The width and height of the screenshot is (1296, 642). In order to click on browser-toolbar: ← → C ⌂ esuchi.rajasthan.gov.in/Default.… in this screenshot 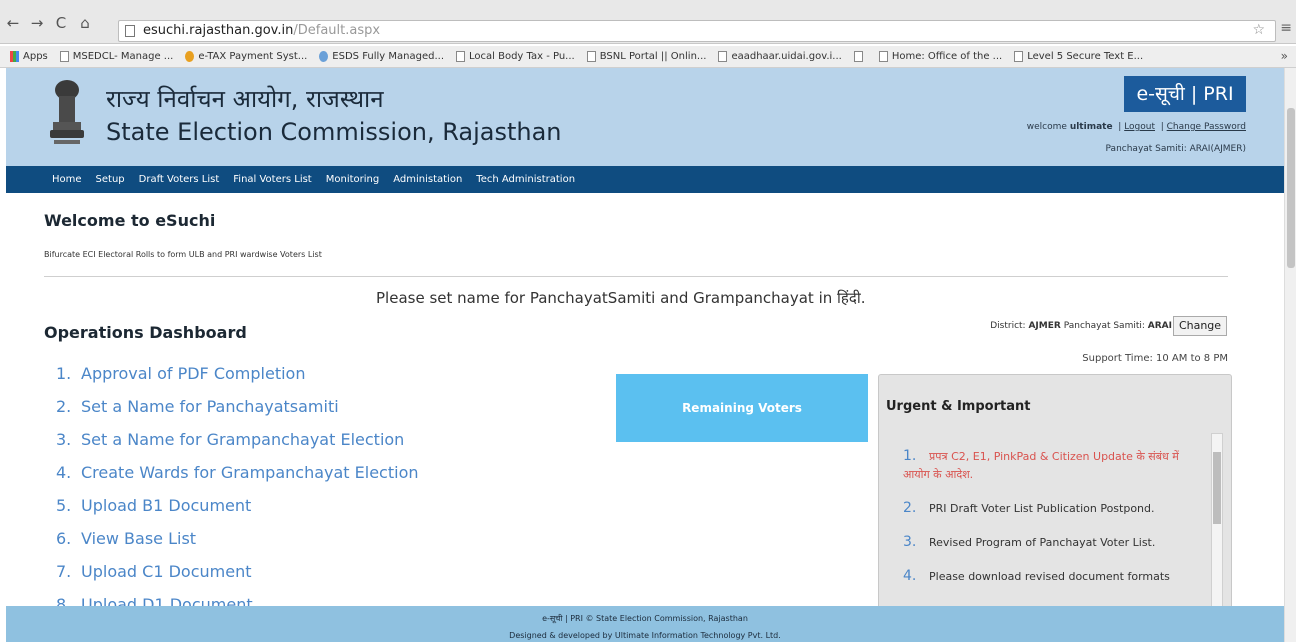, I will do `click(648, 22)`.